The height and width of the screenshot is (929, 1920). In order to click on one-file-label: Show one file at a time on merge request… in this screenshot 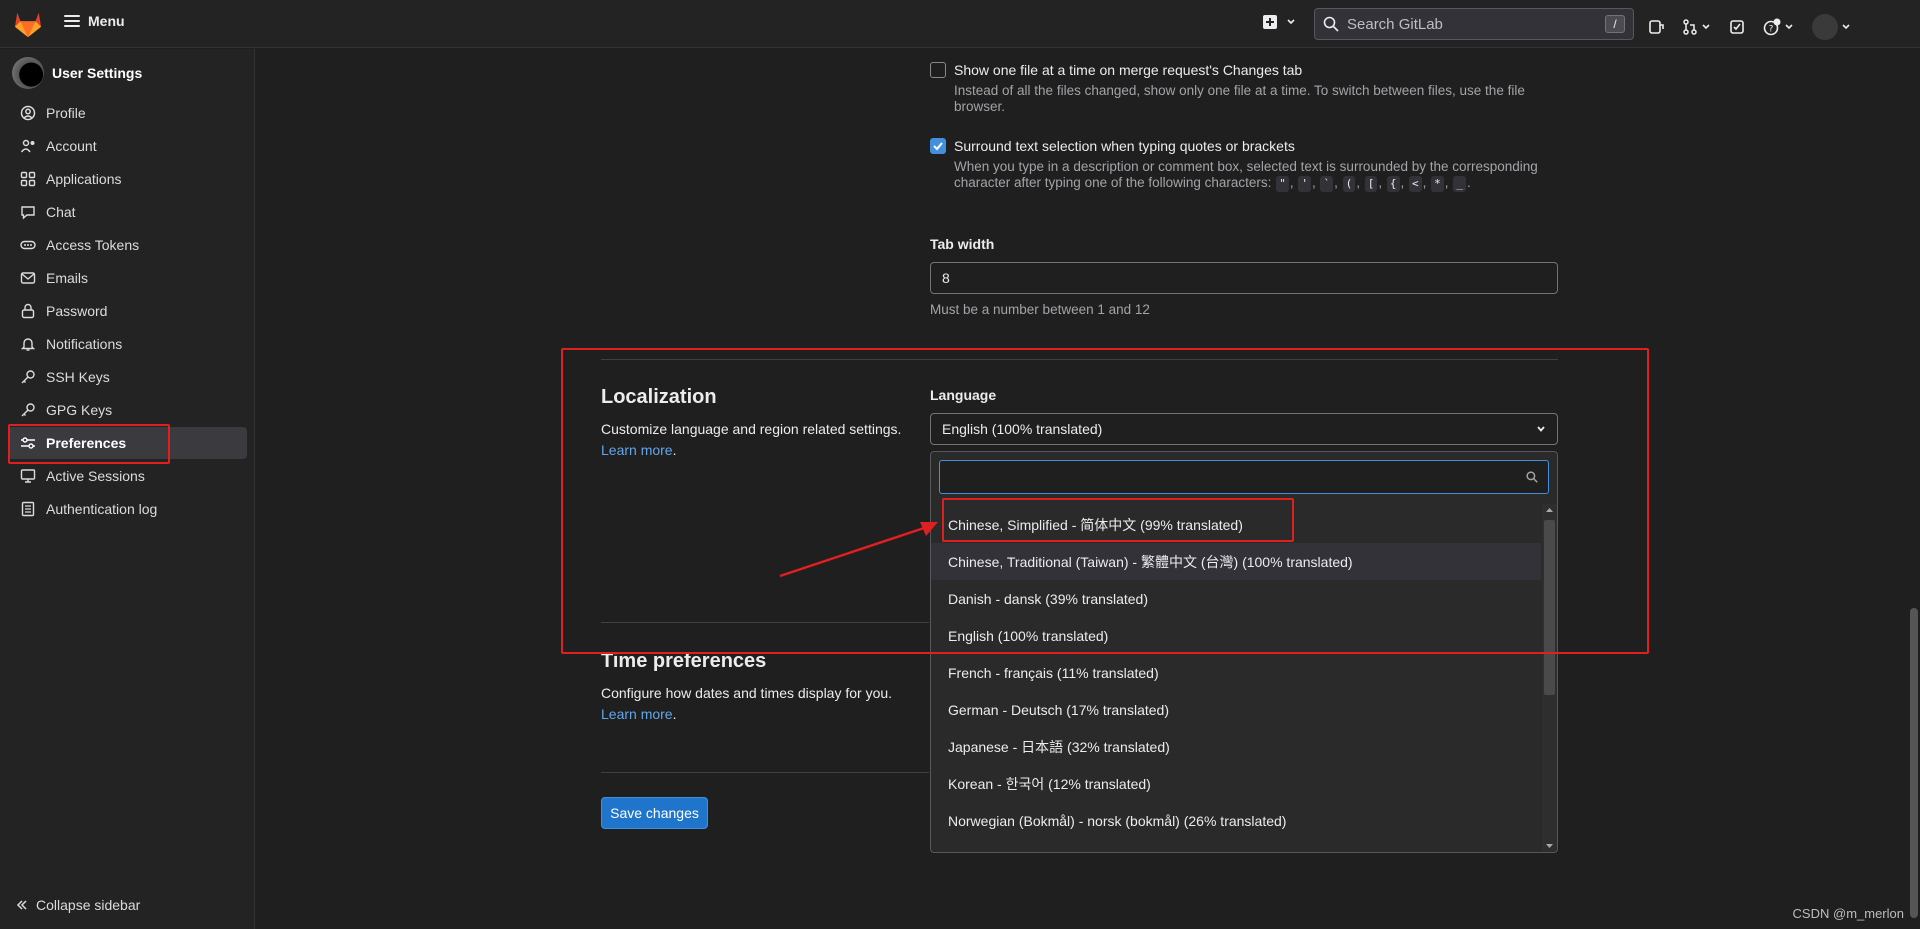, I will do `click(1128, 70)`.